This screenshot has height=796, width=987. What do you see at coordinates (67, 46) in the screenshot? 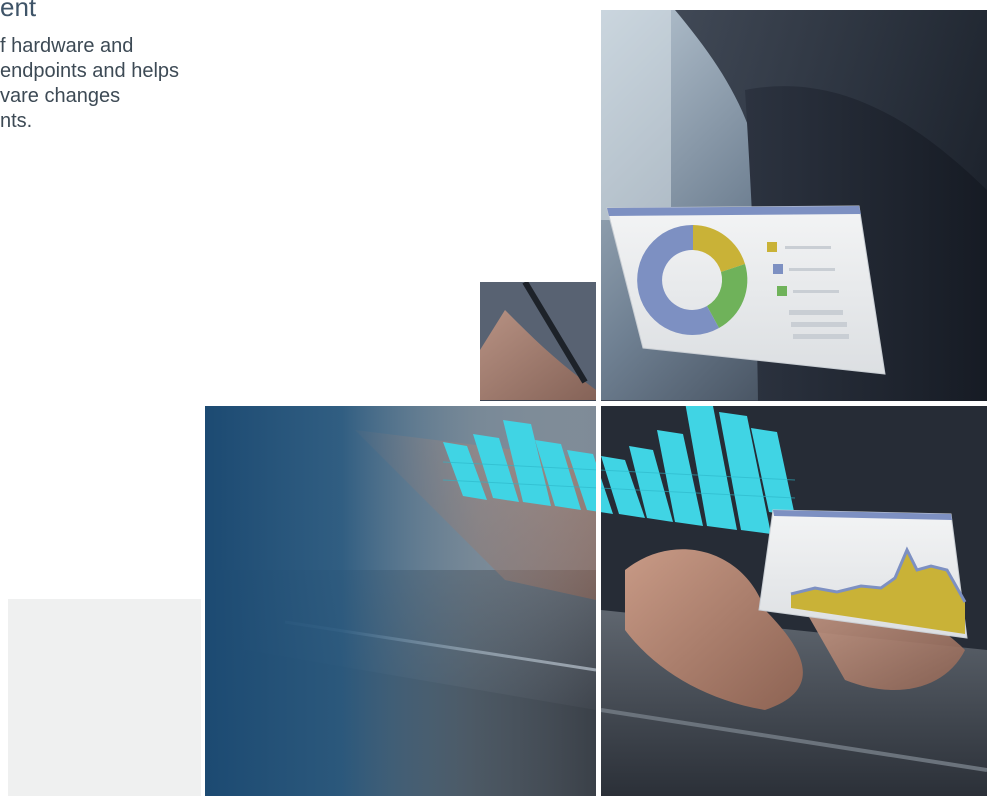
I see `description-line: f hardware and` at bounding box center [67, 46].